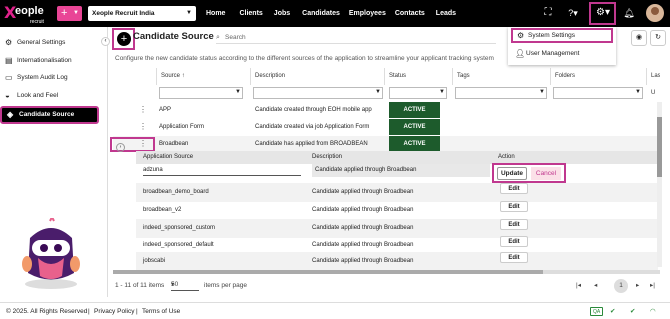 Image resolution: width=670 pixels, height=319 pixels. Describe the element at coordinates (414, 144) in the screenshot. I see `status-badge: ACTIVE` at that location.